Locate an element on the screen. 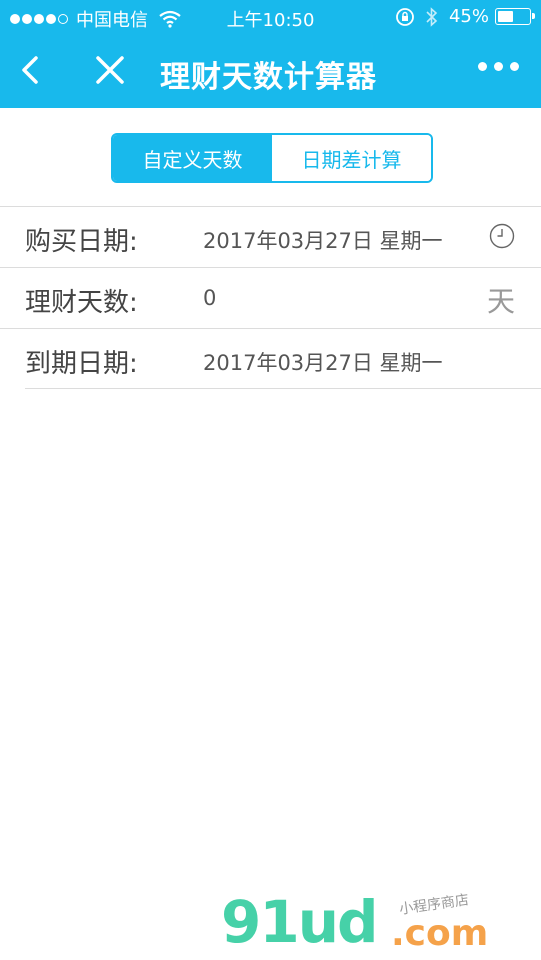  back-icon is located at coordinates (32, 70).